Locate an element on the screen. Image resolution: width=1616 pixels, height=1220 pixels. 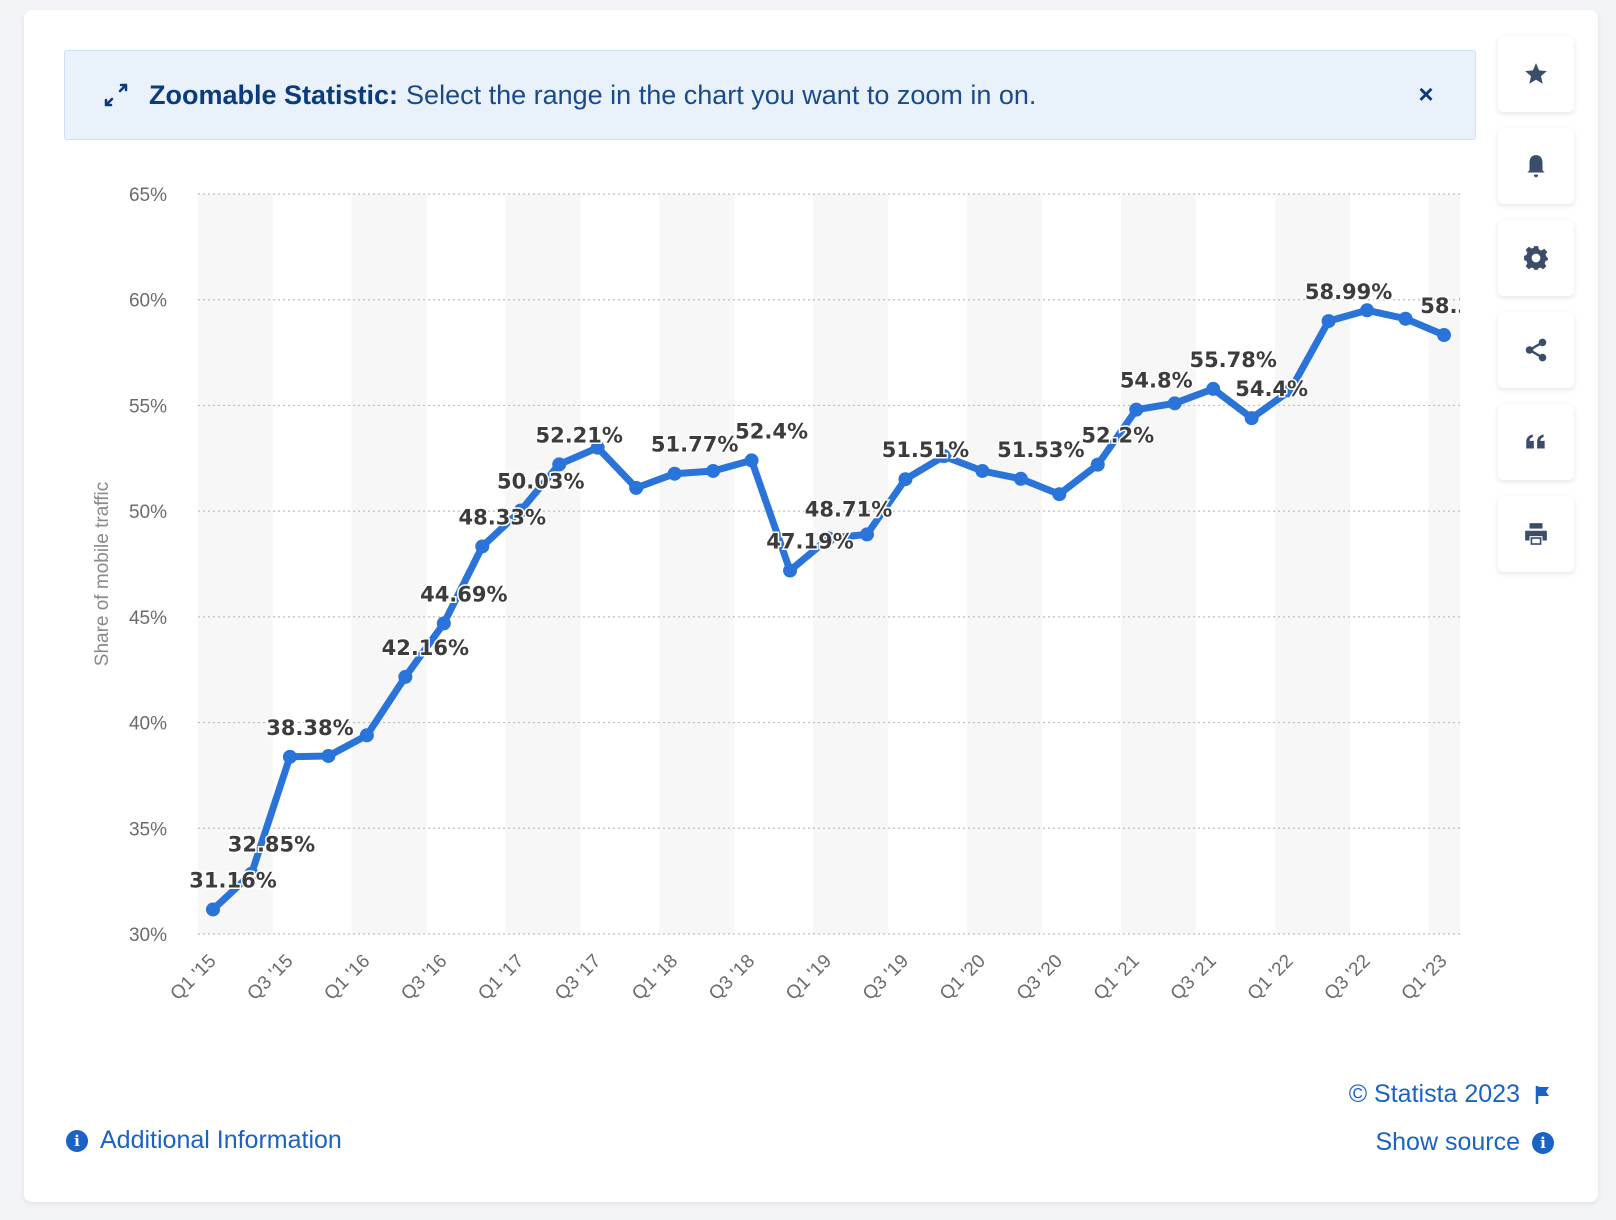
x-tick-label: Q3 '18 is located at coordinates (732, 978).